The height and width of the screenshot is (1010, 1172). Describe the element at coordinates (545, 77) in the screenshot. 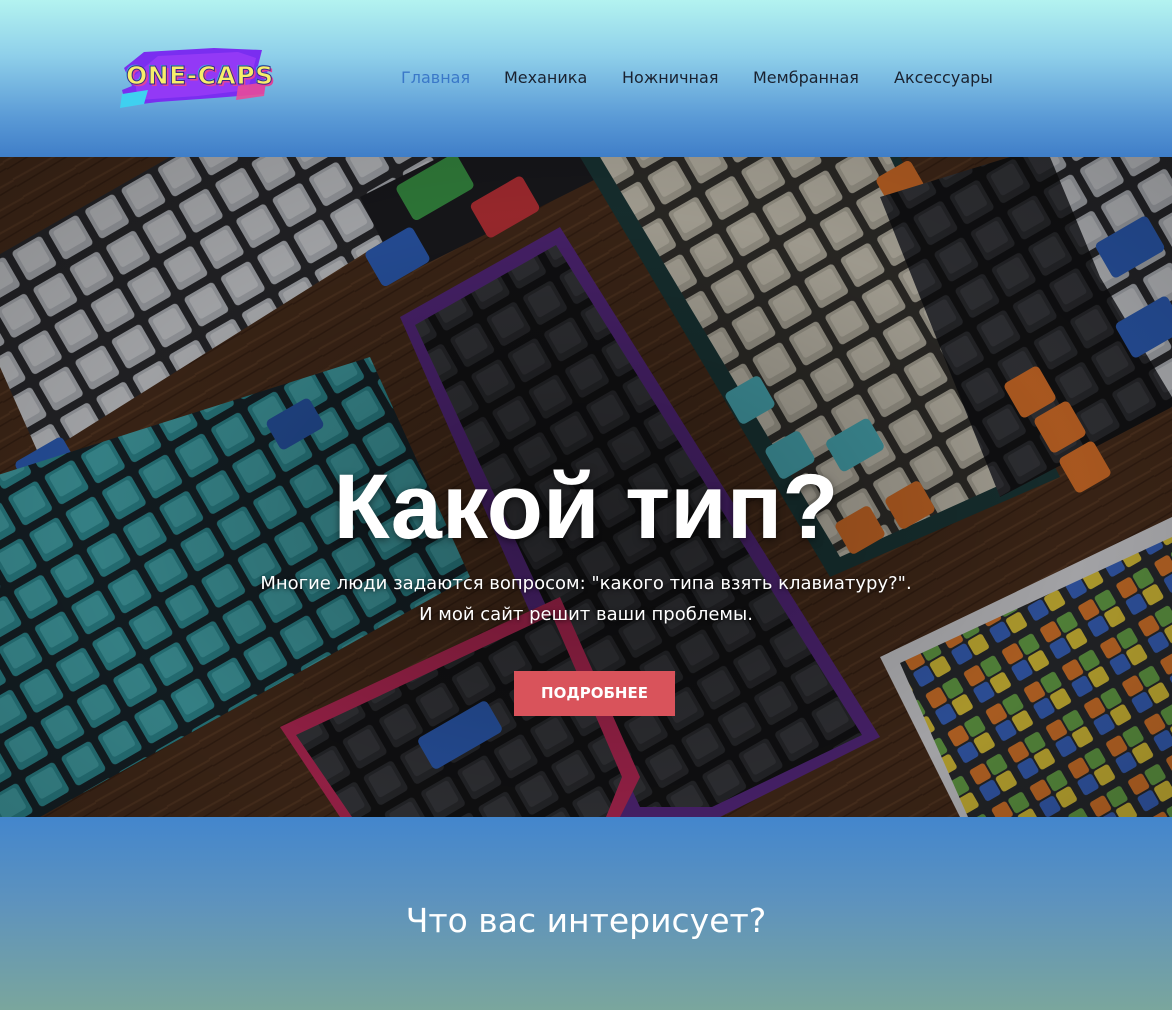

I see `nav-item-mechanical: Механика` at that location.